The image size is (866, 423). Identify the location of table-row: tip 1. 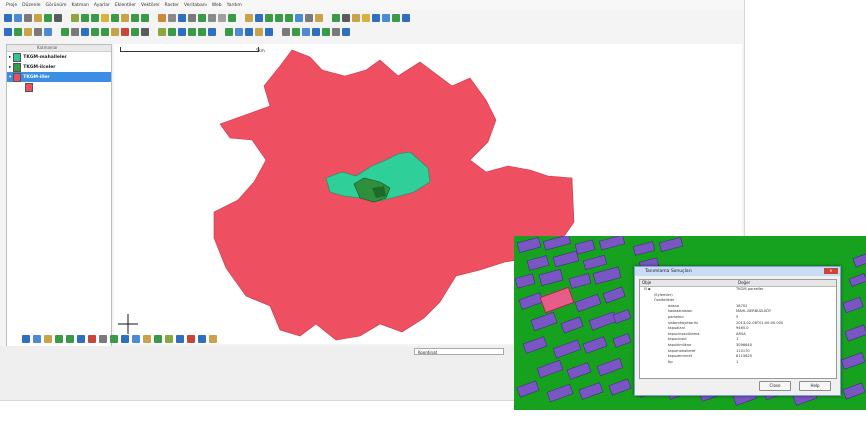
(738, 363).